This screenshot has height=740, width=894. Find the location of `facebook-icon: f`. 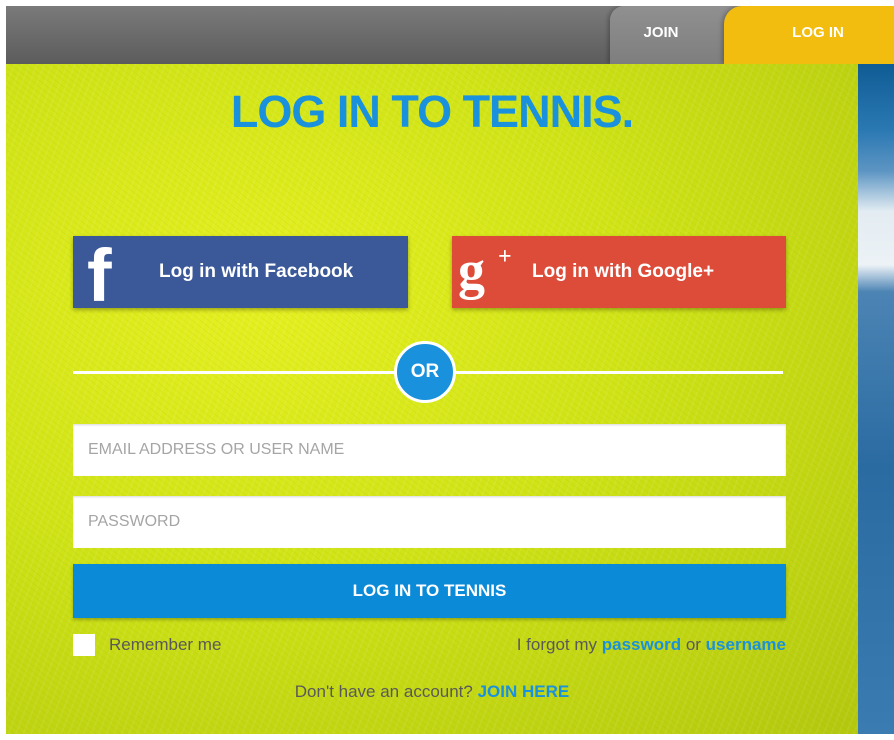

facebook-icon: f is located at coordinates (99, 275).